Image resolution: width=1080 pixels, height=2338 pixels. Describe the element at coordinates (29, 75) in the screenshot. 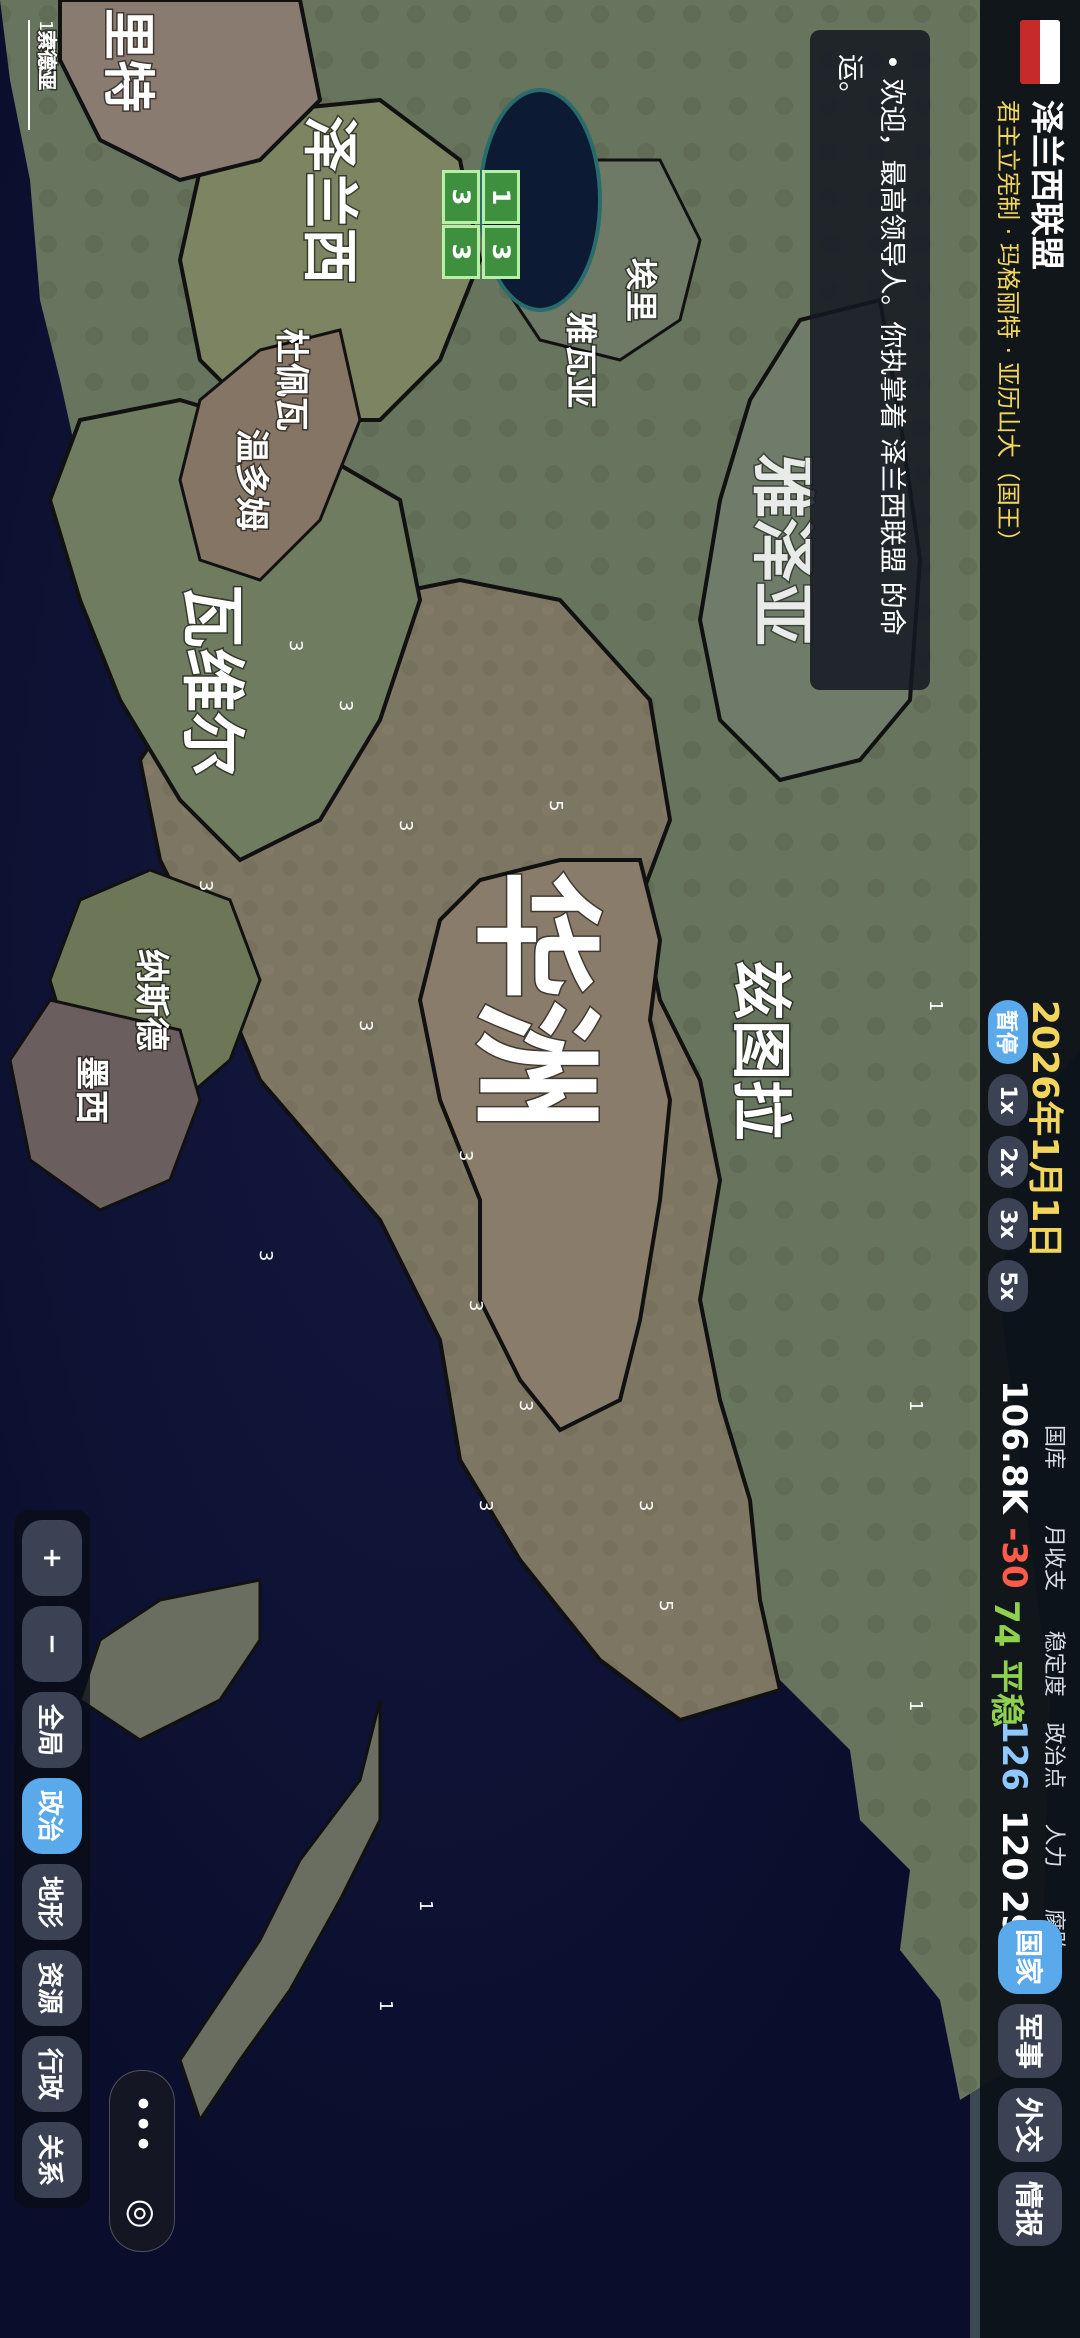

I see `map-scale-bar` at that location.